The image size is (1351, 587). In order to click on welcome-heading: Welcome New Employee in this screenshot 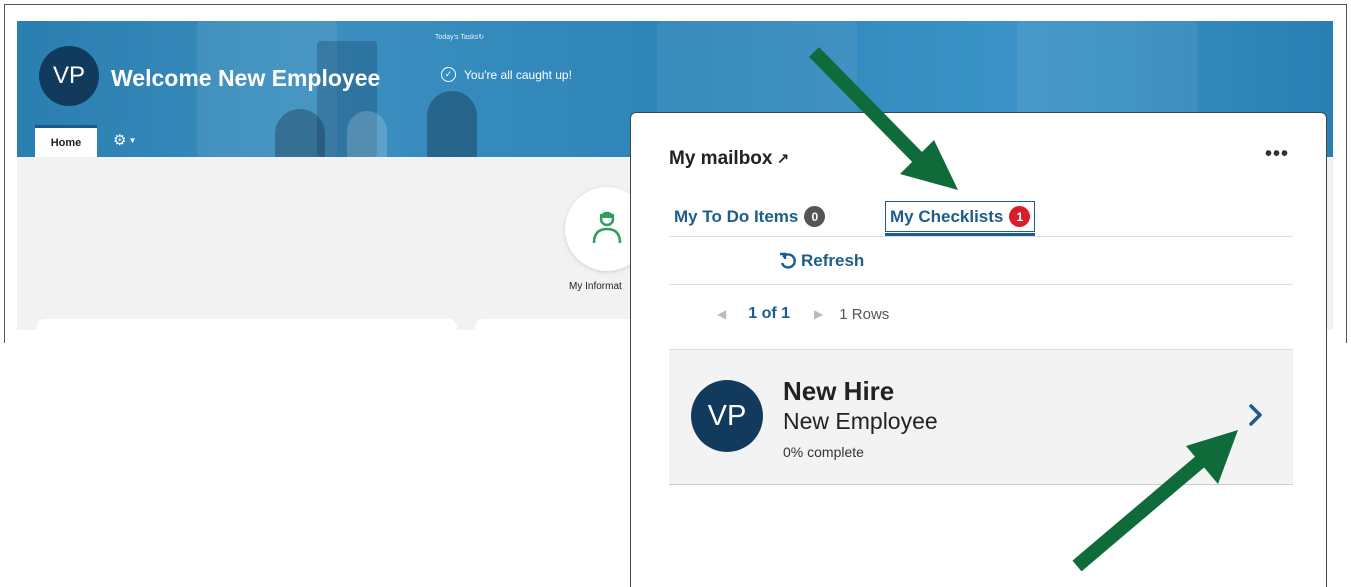, I will do `click(246, 78)`.